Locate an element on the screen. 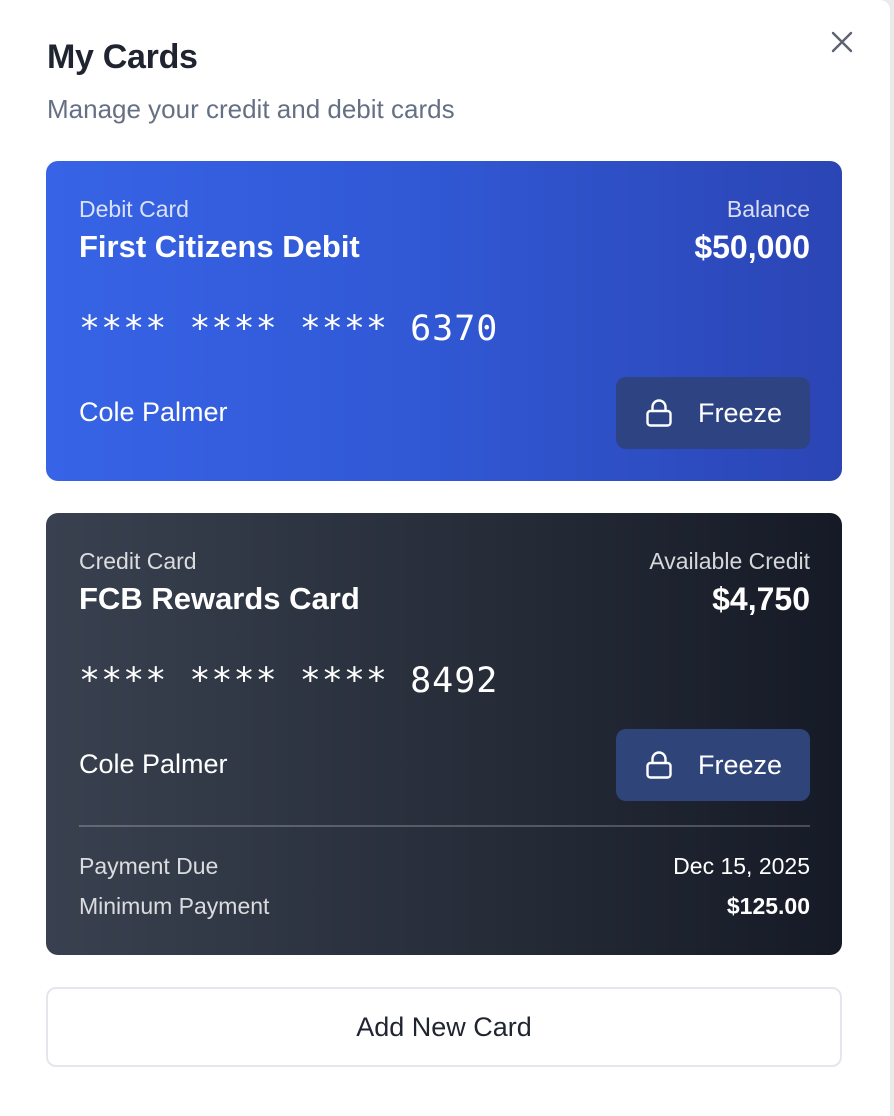 This screenshot has width=894, height=1116. balance-label: Balance is located at coordinates (768, 209).